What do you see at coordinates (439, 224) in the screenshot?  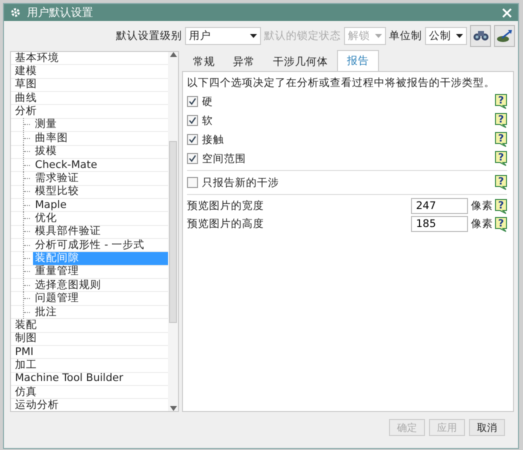 I see `number-field: 185` at bounding box center [439, 224].